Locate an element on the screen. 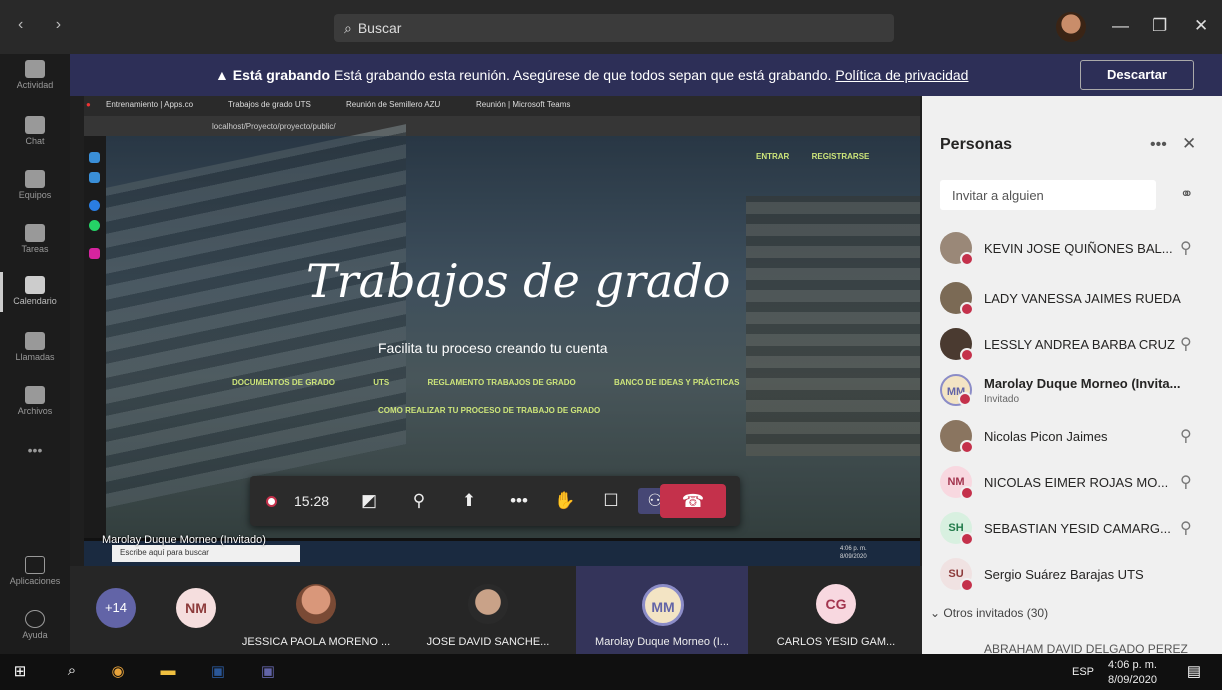 Image resolution: width=1222 pixels, height=690 pixels. app-icon is located at coordinates (94, 177).